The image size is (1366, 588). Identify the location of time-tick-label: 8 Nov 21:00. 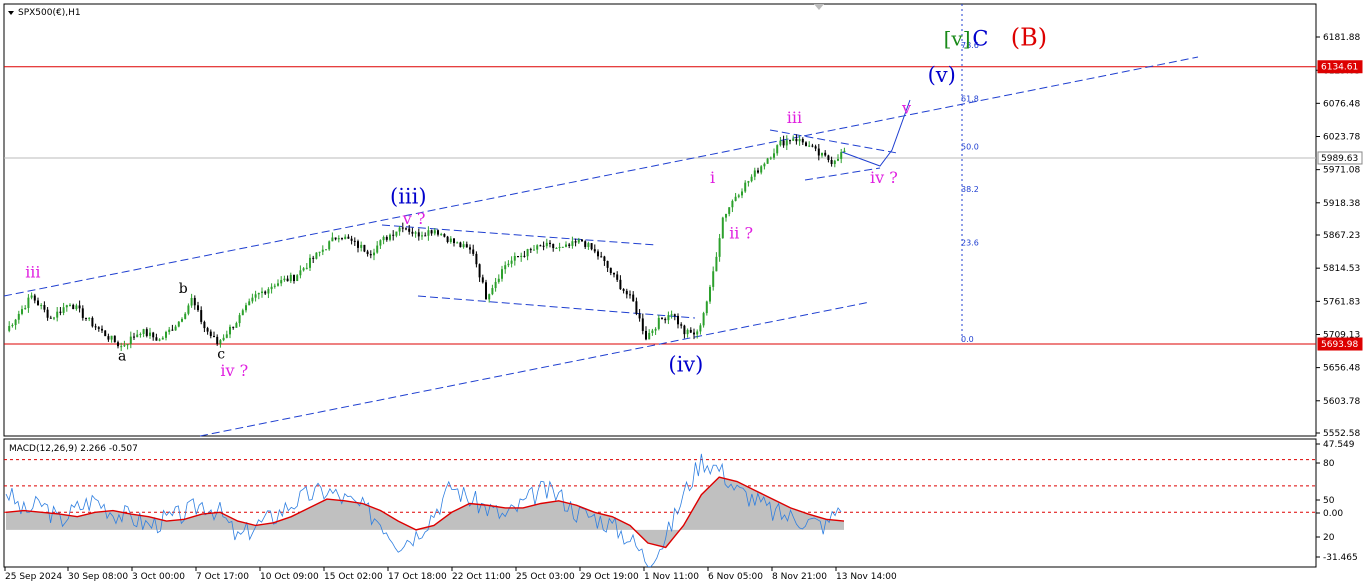
(799, 577).